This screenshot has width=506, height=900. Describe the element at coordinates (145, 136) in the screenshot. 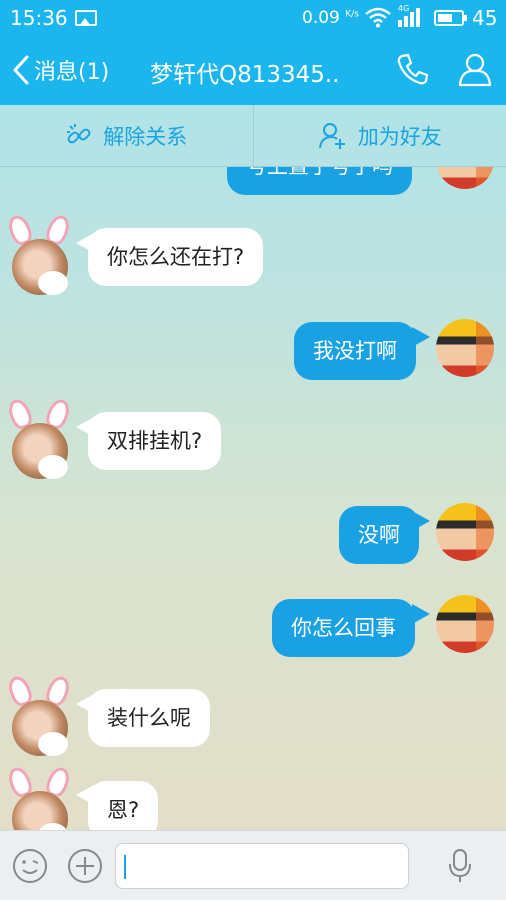

I see `unbind-label: 解除关系` at that location.